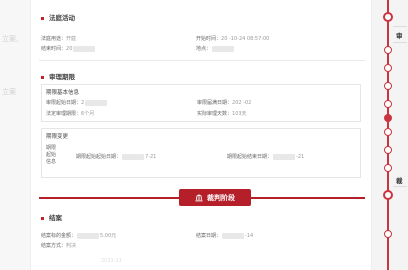  Describe the element at coordinates (79, 235) in the screenshot. I see `closing-amount: 结案标的金额： 5.00元` at that location.